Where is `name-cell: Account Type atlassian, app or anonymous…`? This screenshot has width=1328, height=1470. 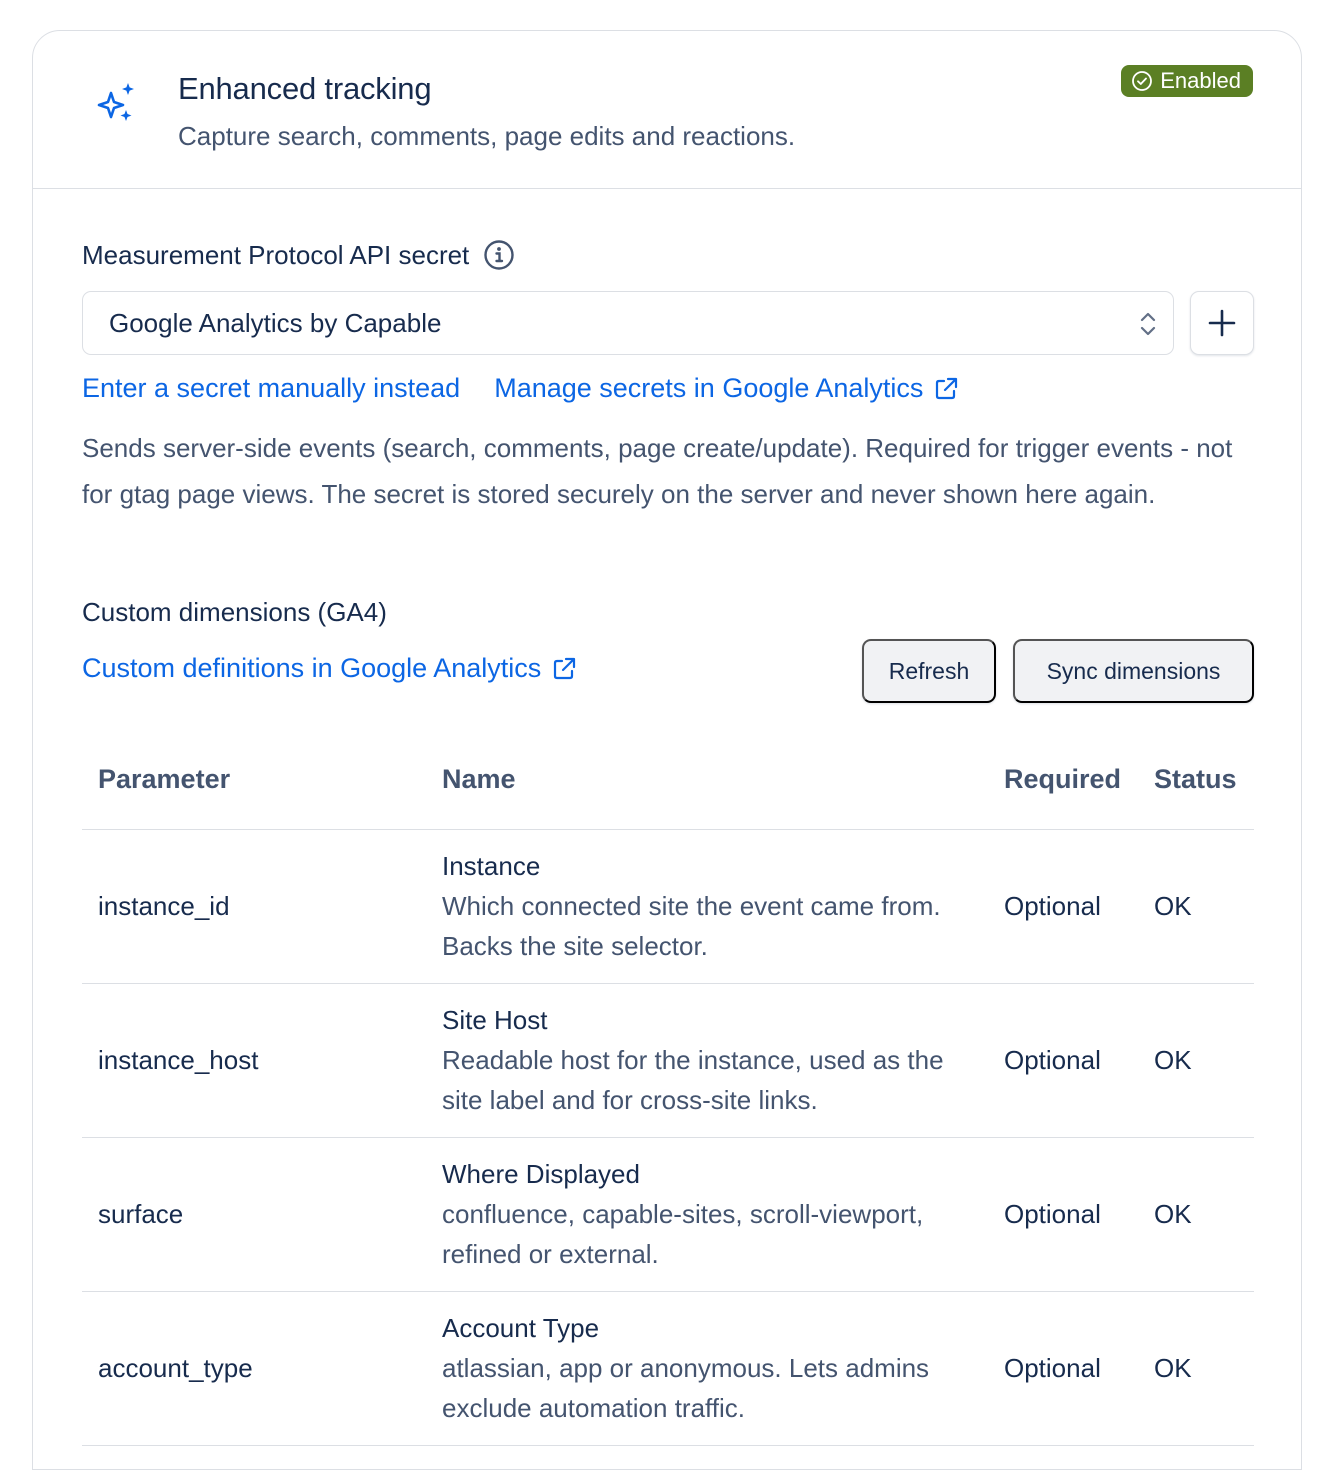 name-cell: Account Type atlassian, app or anonymous… is located at coordinates (707, 1368).